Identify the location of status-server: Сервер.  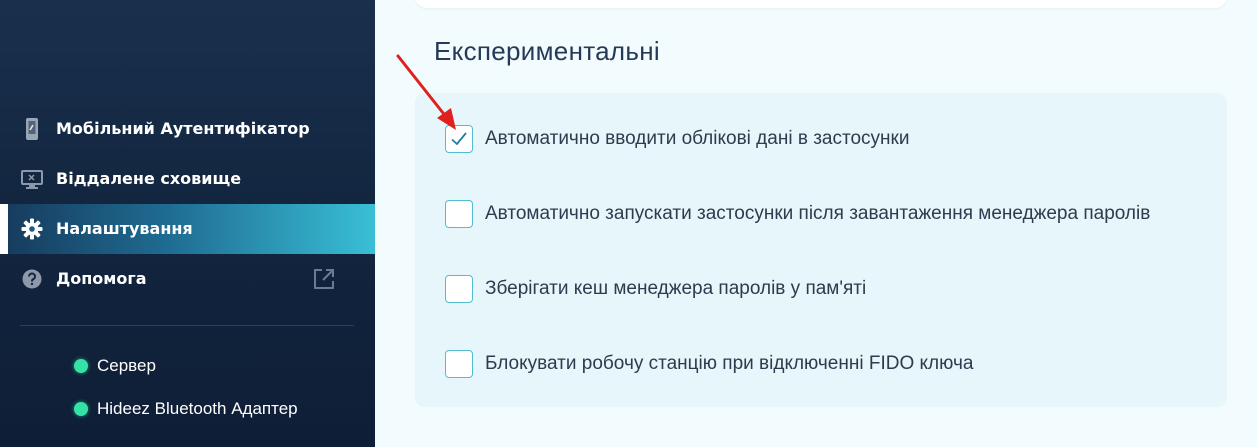
(115, 366).